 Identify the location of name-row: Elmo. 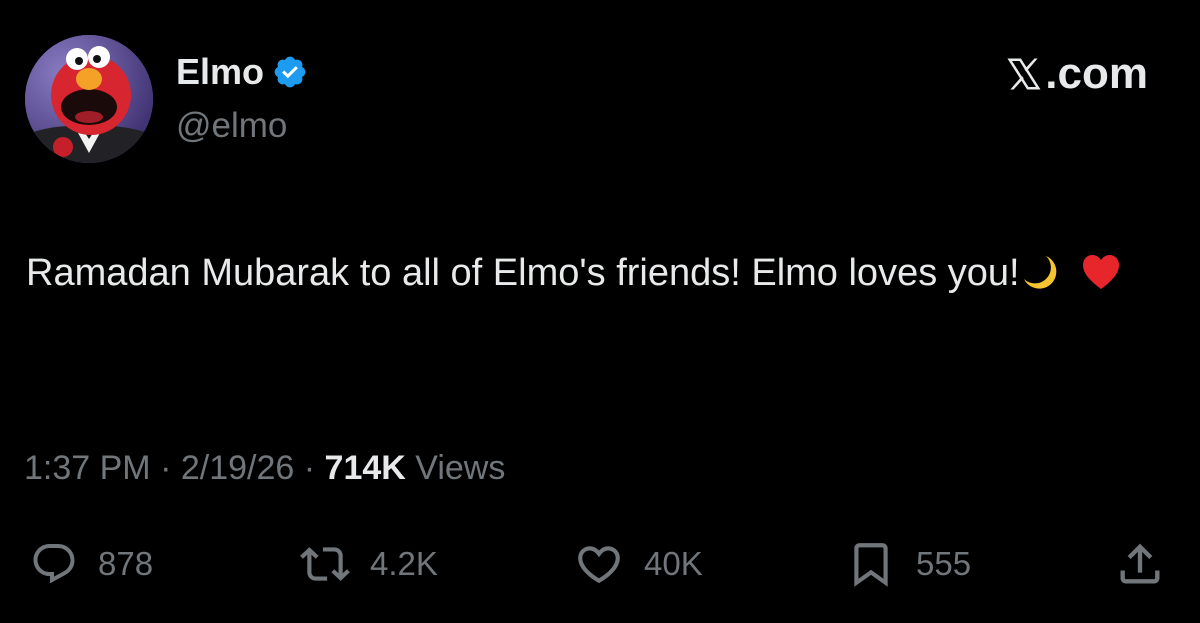
(242, 72).